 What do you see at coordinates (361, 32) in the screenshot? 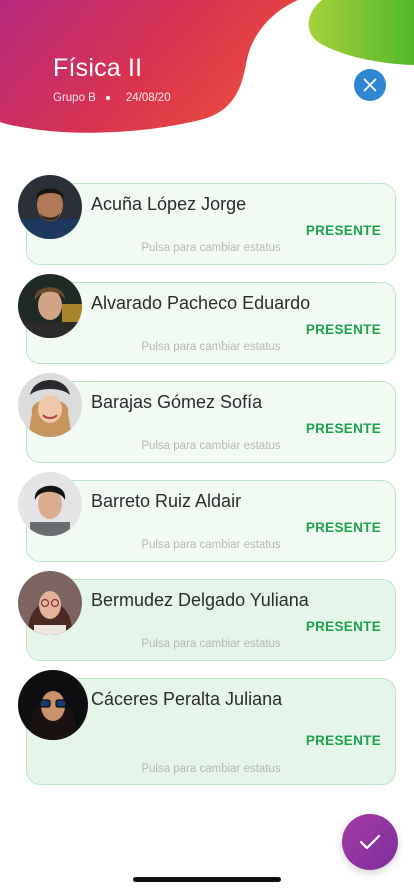
I see `header-accent-shape` at bounding box center [361, 32].